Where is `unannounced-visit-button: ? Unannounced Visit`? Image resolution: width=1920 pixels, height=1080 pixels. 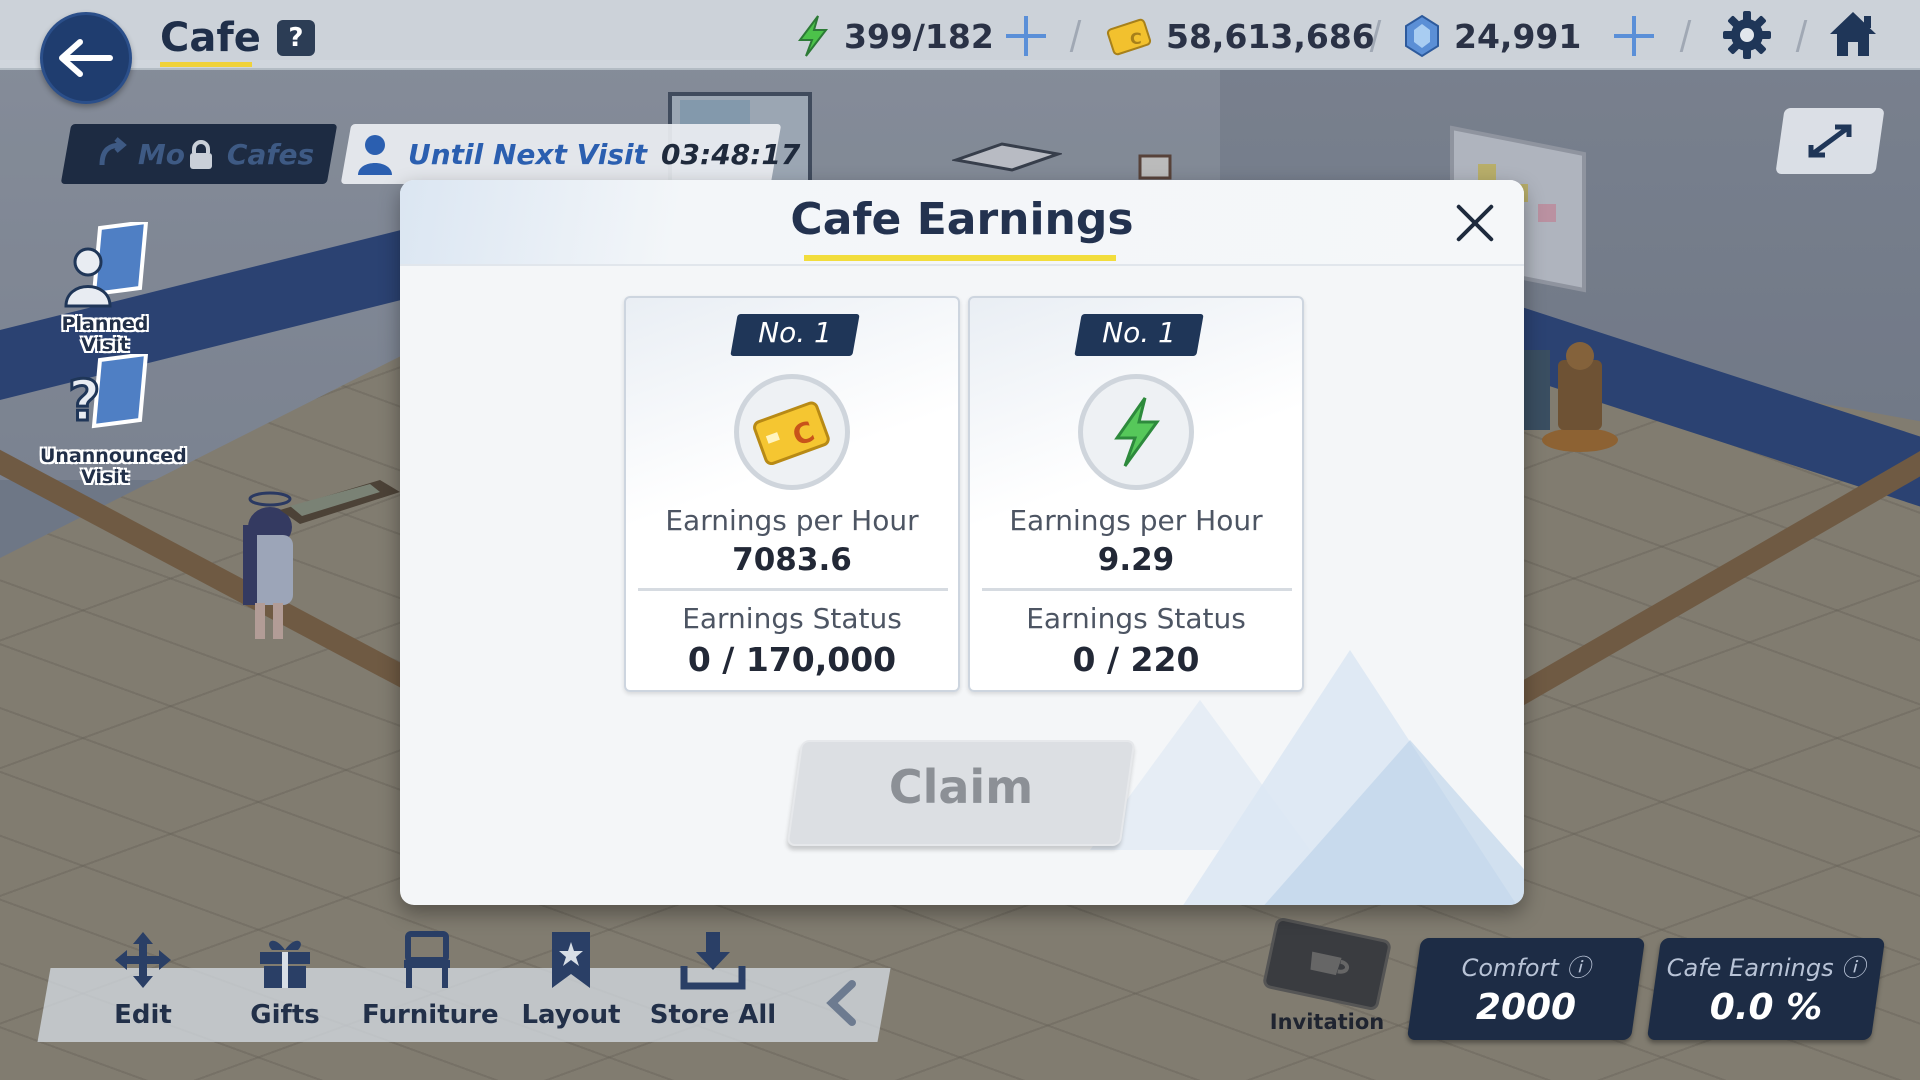 unannounced-visit-button: ? Unannounced Visit is located at coordinates (113, 419).